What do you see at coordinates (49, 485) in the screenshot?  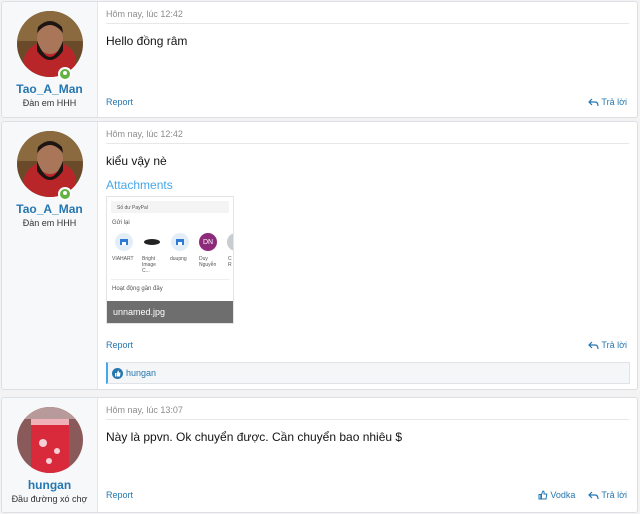 I see `username: hungan` at bounding box center [49, 485].